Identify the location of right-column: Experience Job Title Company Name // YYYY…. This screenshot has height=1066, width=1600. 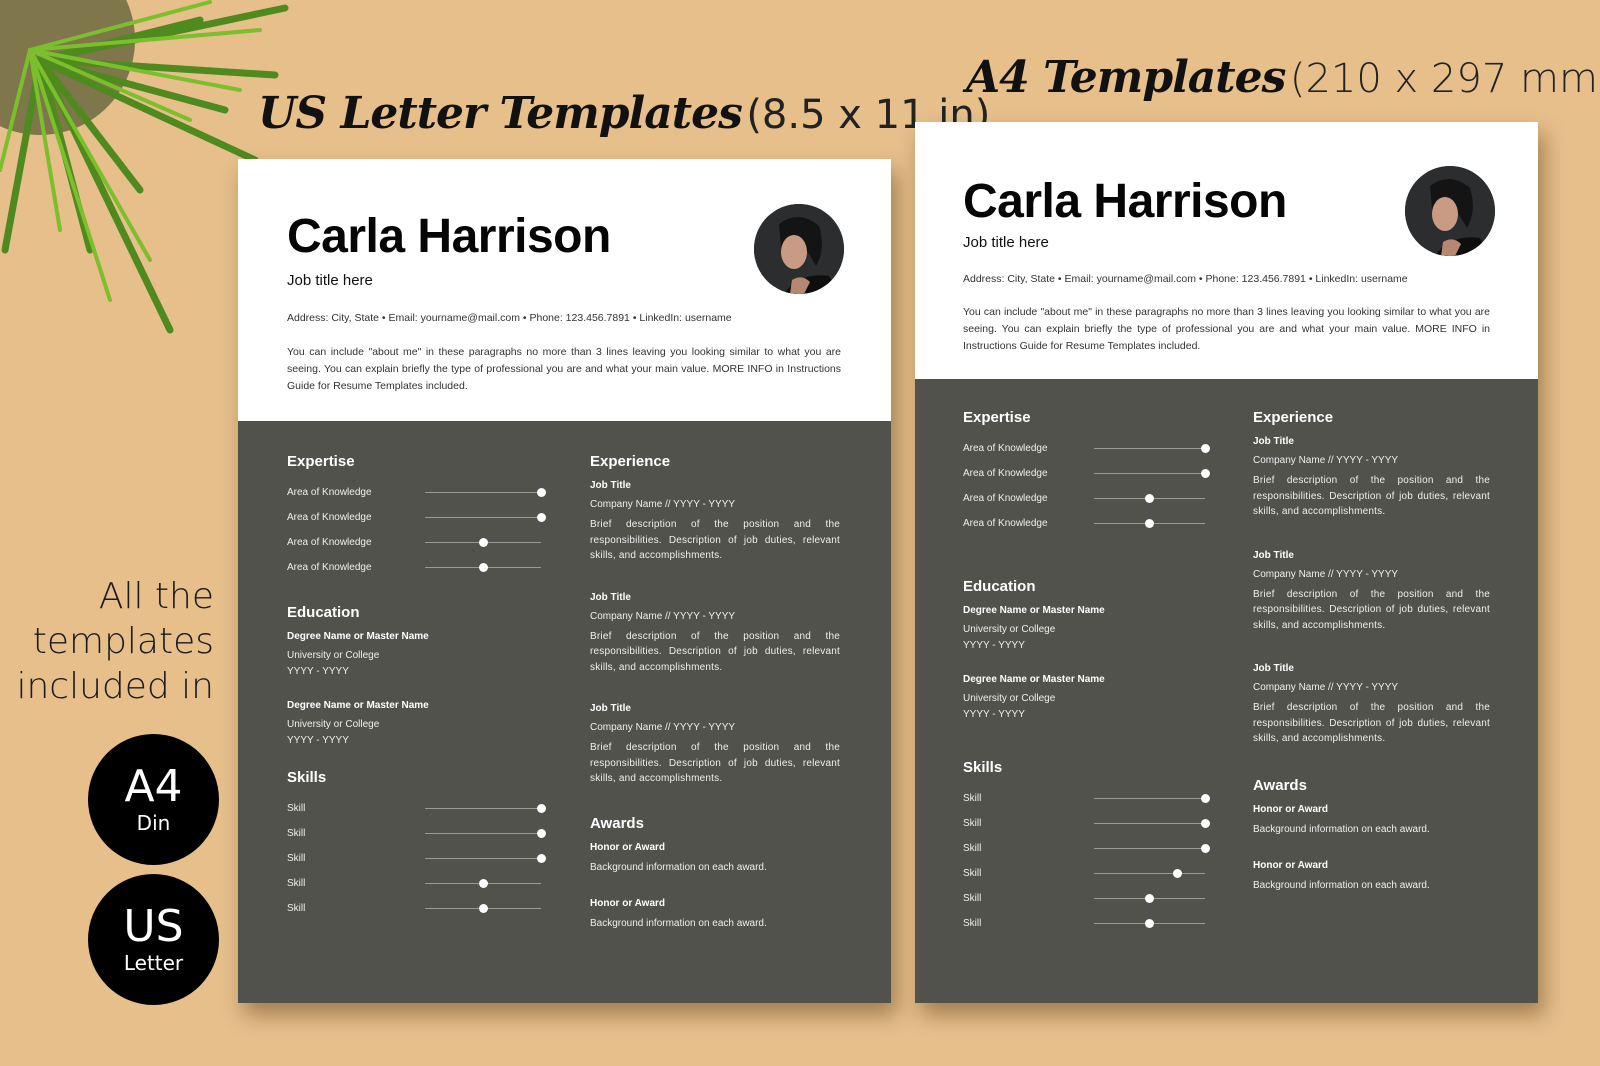
(1371, 662).